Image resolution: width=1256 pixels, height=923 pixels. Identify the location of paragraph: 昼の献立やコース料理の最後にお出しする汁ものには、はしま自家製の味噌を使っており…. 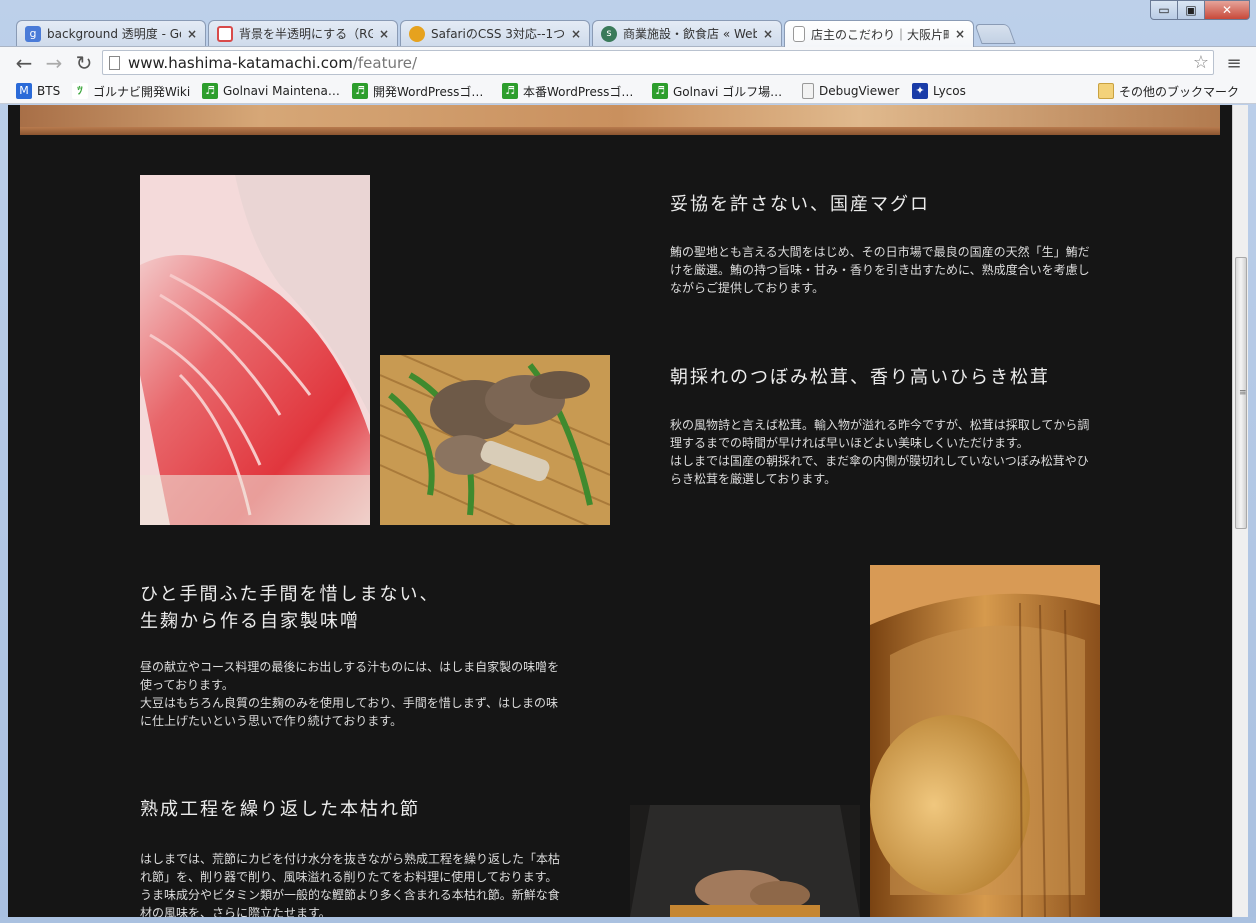
(350, 676).